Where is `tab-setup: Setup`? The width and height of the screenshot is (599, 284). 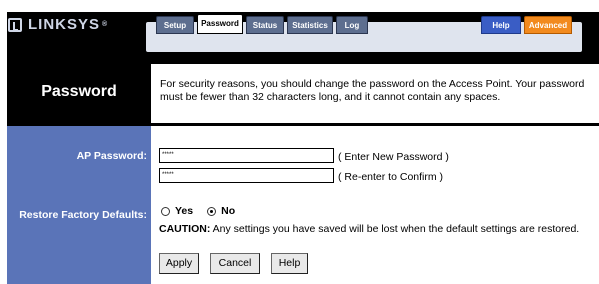 tab-setup: Setup is located at coordinates (175, 25).